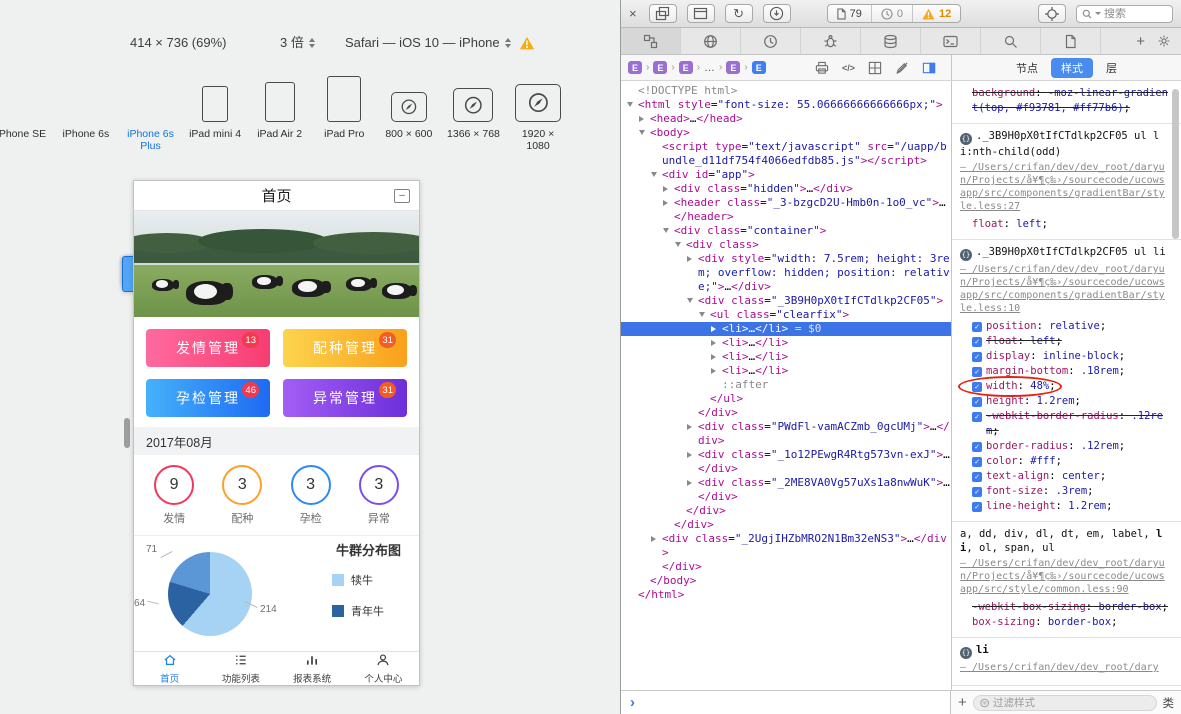 The image size is (1181, 714). I want to click on dock-button, so click(700, 13).